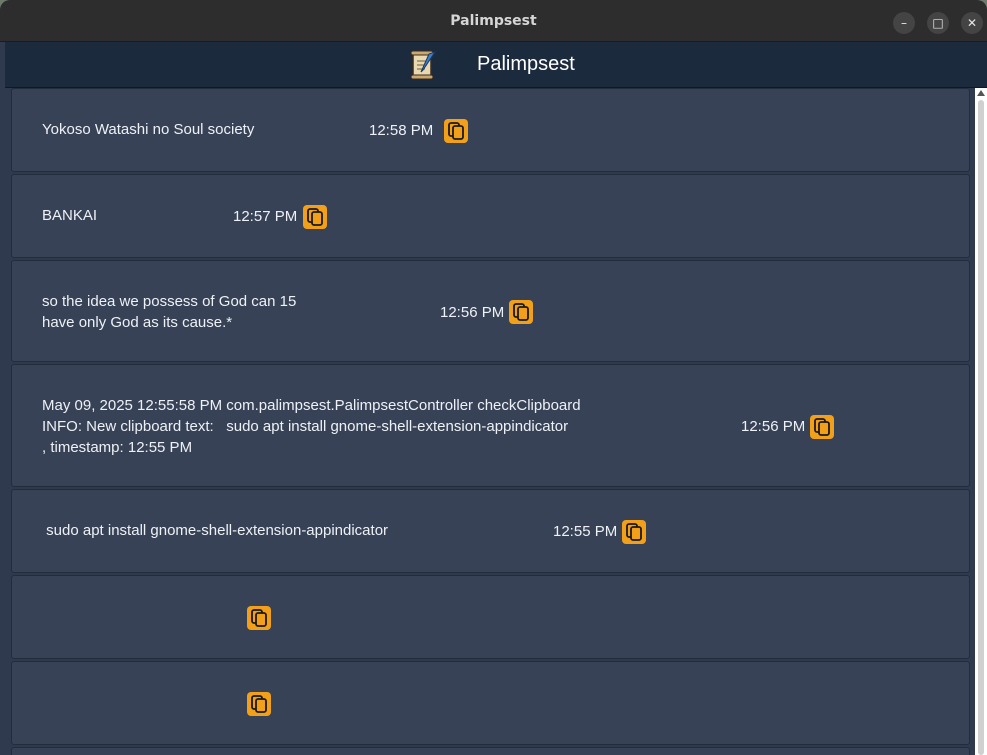  What do you see at coordinates (490, 751) in the screenshot?
I see `clipboard-item-partial` at bounding box center [490, 751].